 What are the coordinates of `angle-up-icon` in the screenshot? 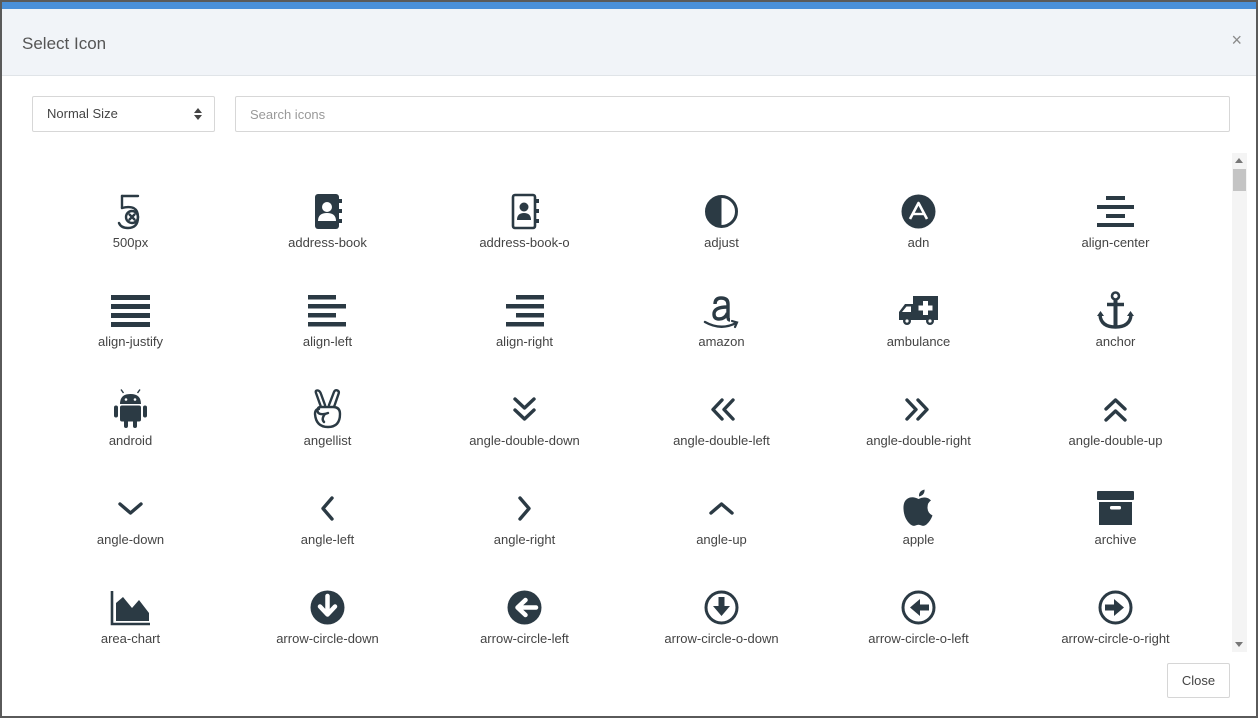 It's located at (721, 508).